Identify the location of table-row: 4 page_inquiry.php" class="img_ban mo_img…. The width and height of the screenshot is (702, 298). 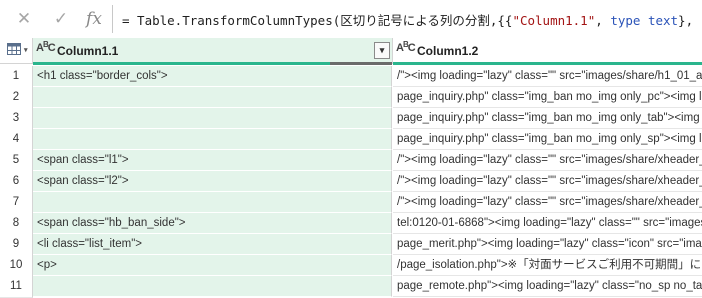
(351, 140).